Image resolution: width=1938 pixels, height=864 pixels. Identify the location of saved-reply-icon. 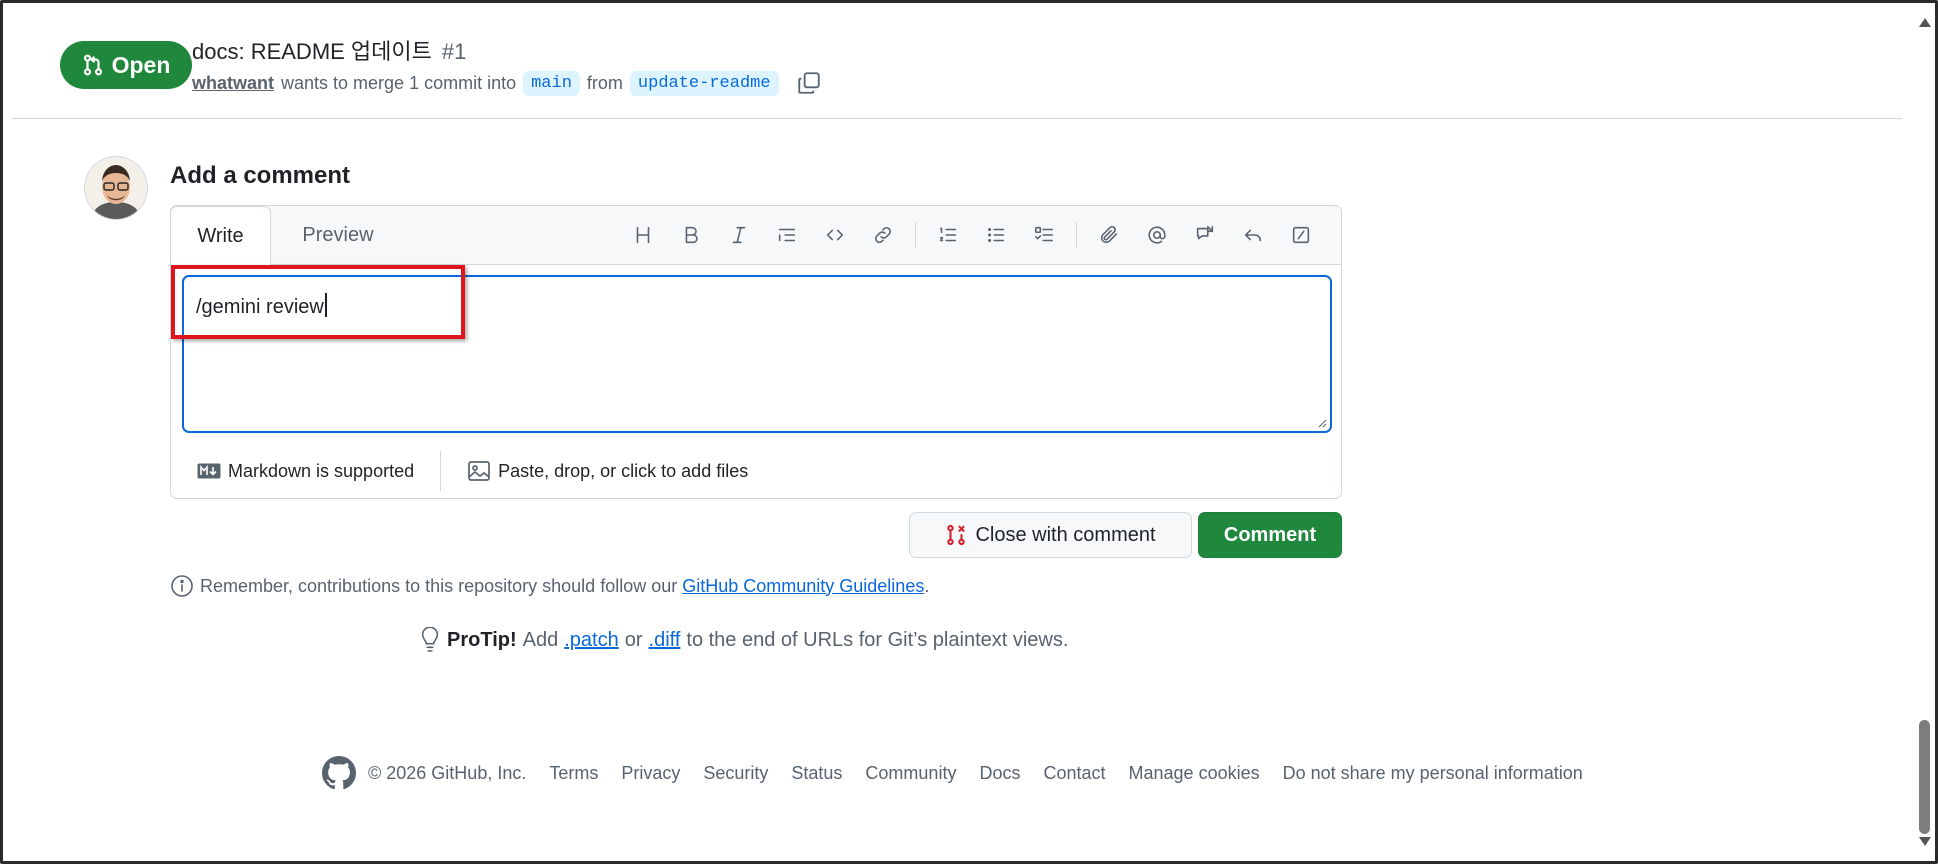
(1253, 235).